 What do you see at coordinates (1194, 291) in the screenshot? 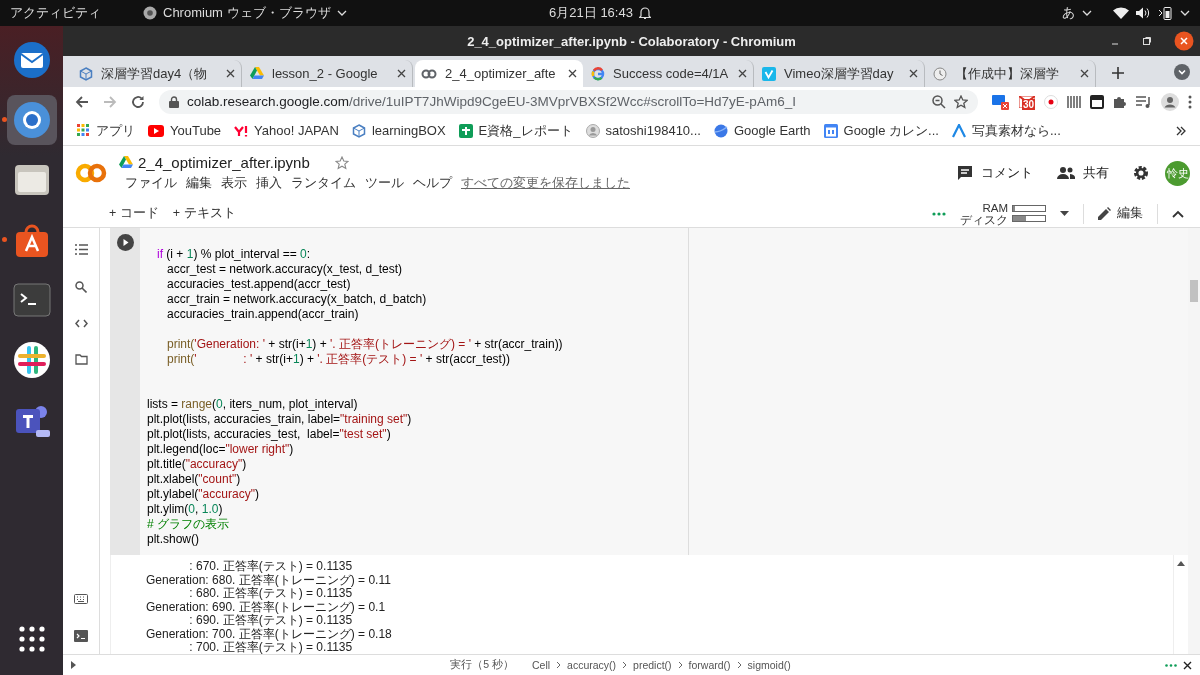
I see `scrollbar-thumb` at bounding box center [1194, 291].